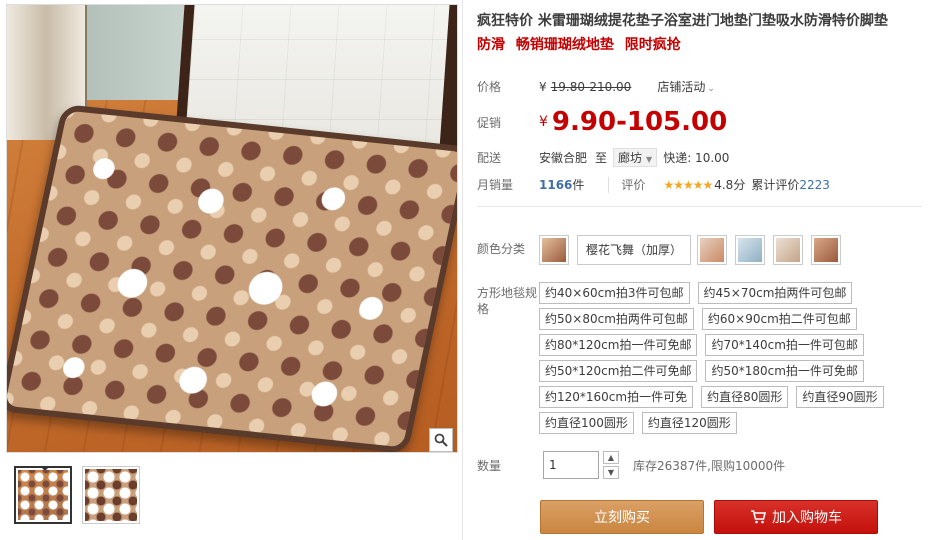 The image size is (930, 540). Describe the element at coordinates (543, 122) in the screenshot. I see `promo-currency: ¥` at that location.